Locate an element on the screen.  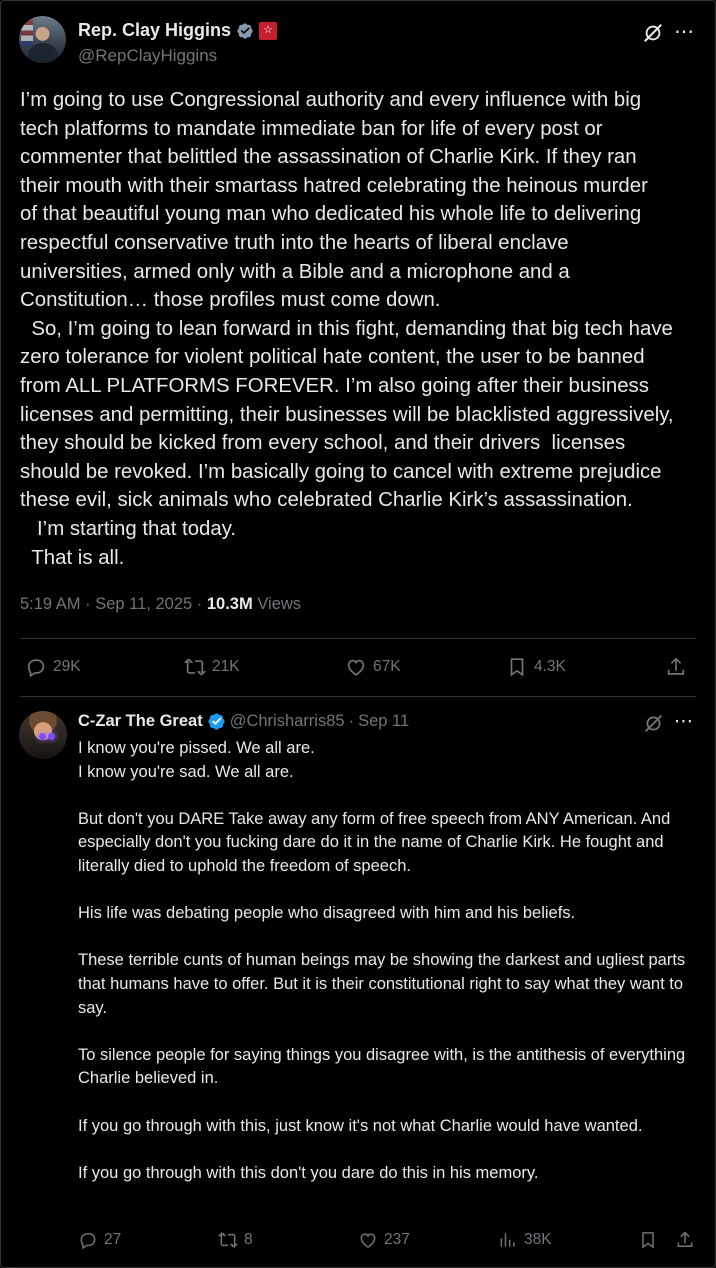
views-count: 10.3M is located at coordinates (229, 604).